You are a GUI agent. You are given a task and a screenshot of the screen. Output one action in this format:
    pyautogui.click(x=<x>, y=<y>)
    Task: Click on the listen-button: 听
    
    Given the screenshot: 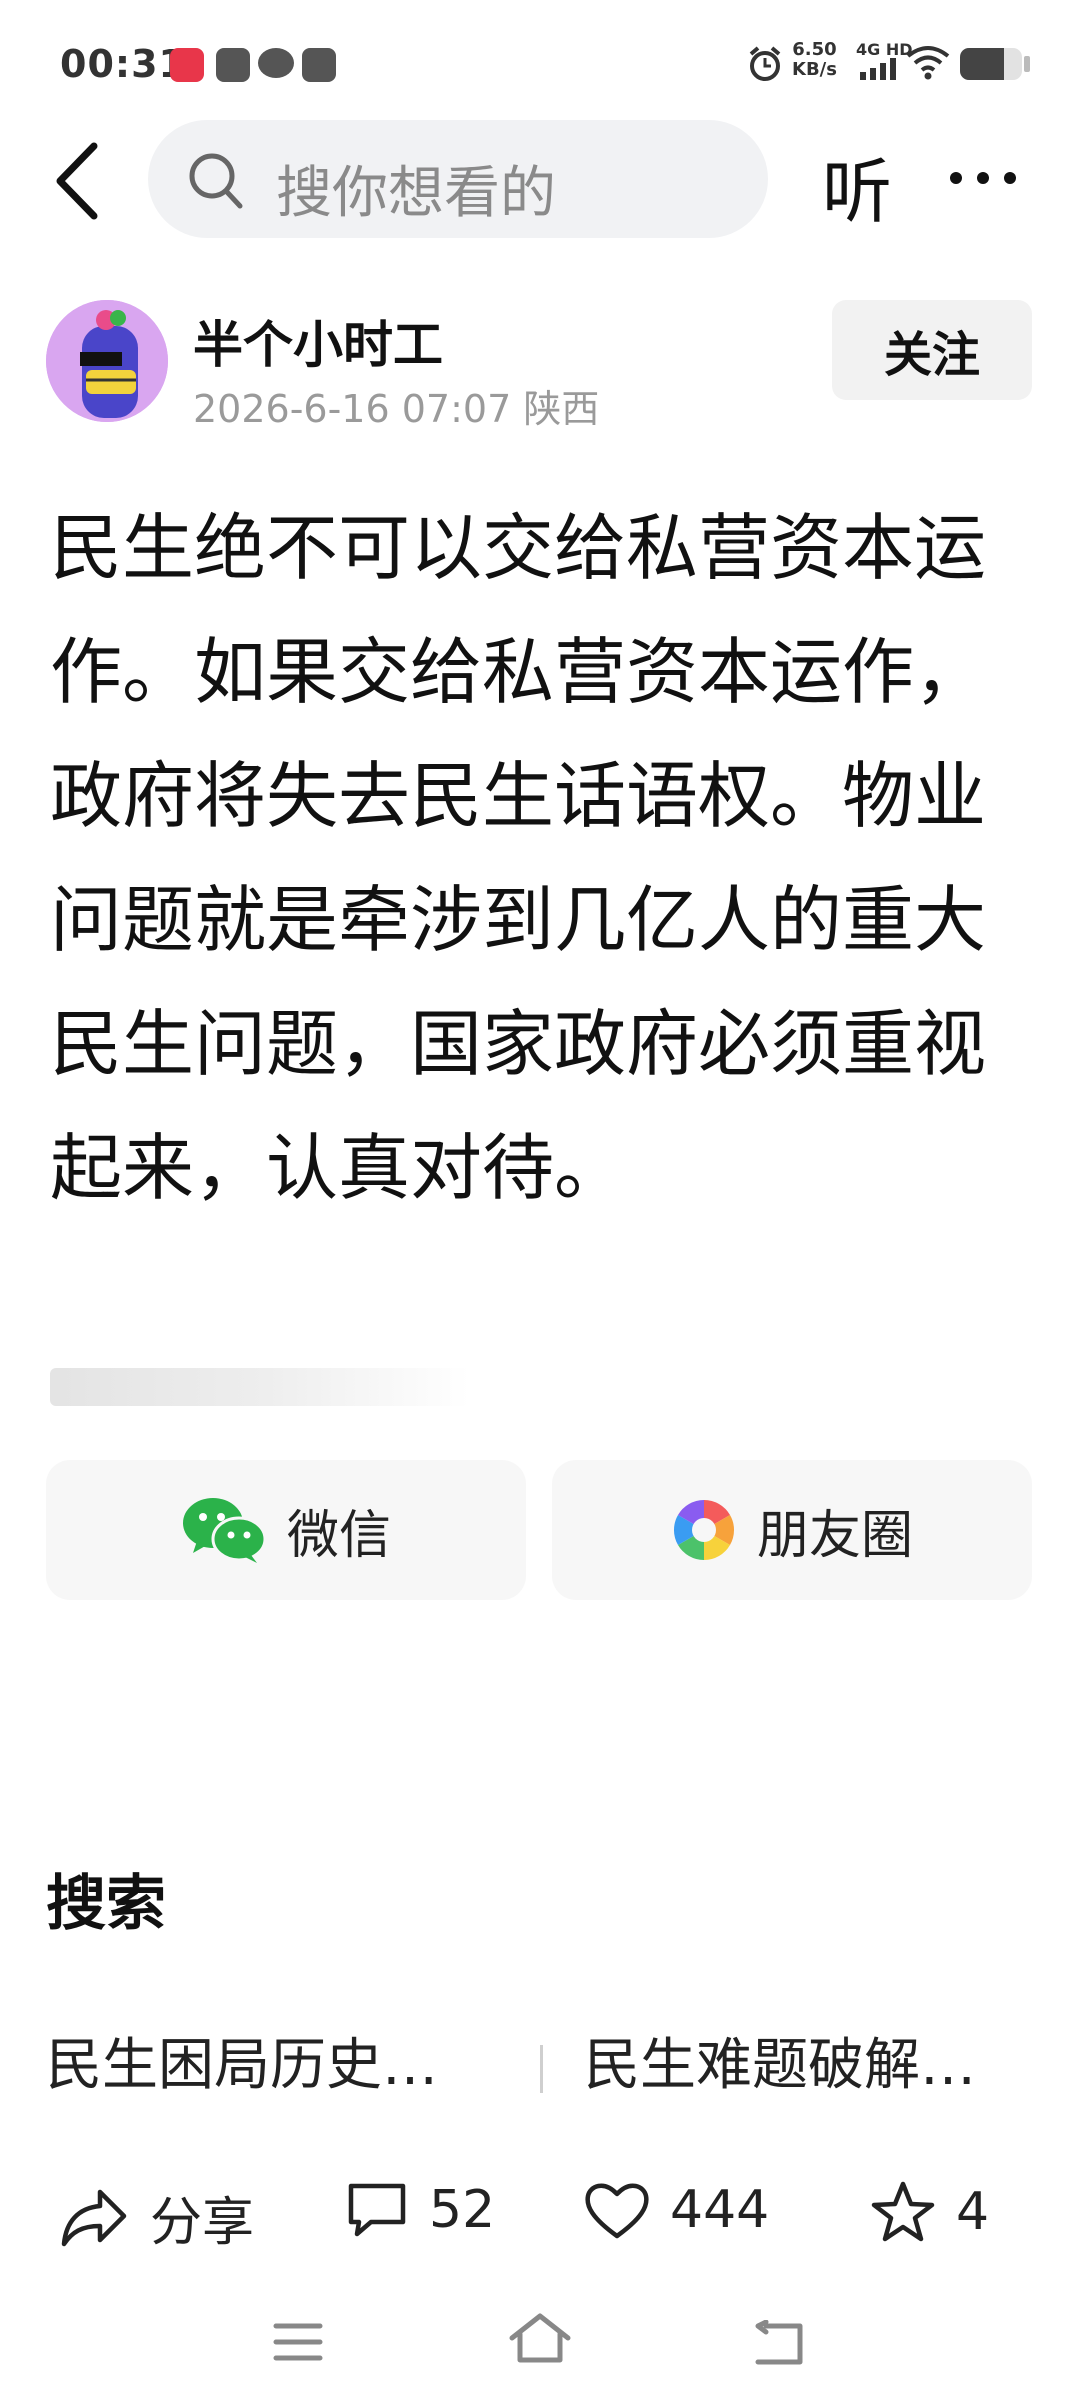 What is the action you would take?
    pyautogui.click(x=857, y=186)
    